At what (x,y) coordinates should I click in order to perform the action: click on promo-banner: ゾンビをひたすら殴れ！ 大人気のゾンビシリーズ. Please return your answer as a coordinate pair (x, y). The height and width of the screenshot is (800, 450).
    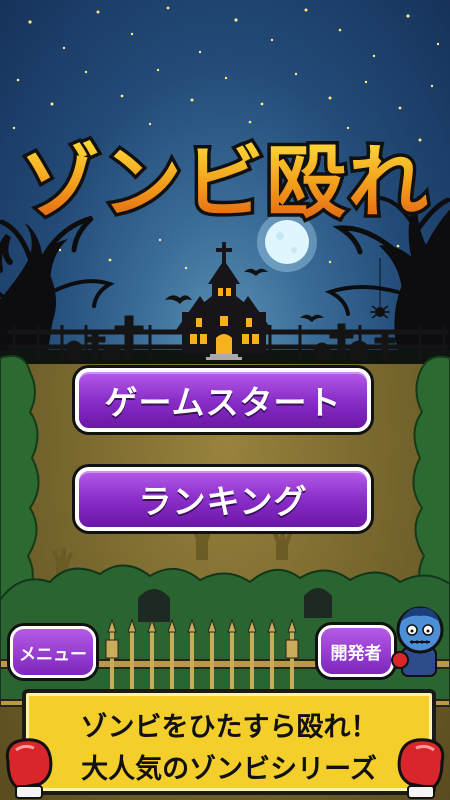
    Looking at the image, I should click on (229, 742).